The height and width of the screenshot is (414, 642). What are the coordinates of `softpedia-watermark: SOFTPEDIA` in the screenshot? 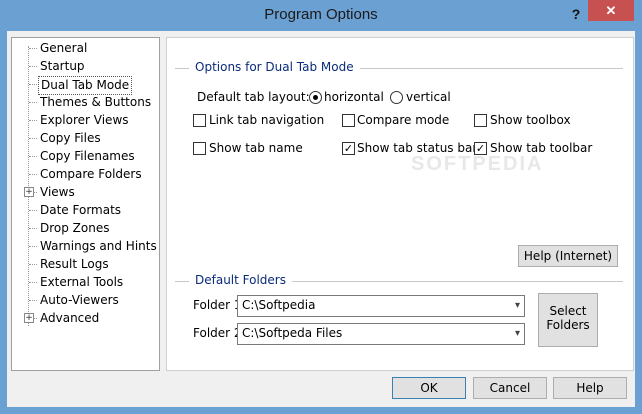 It's located at (477, 164).